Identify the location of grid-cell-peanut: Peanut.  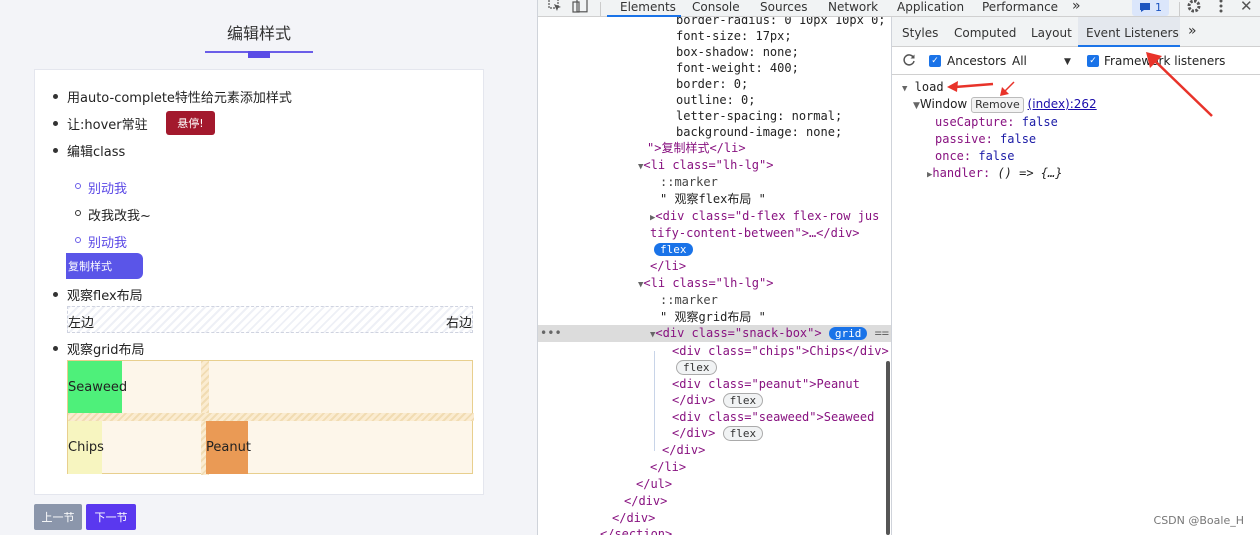
(228, 447).